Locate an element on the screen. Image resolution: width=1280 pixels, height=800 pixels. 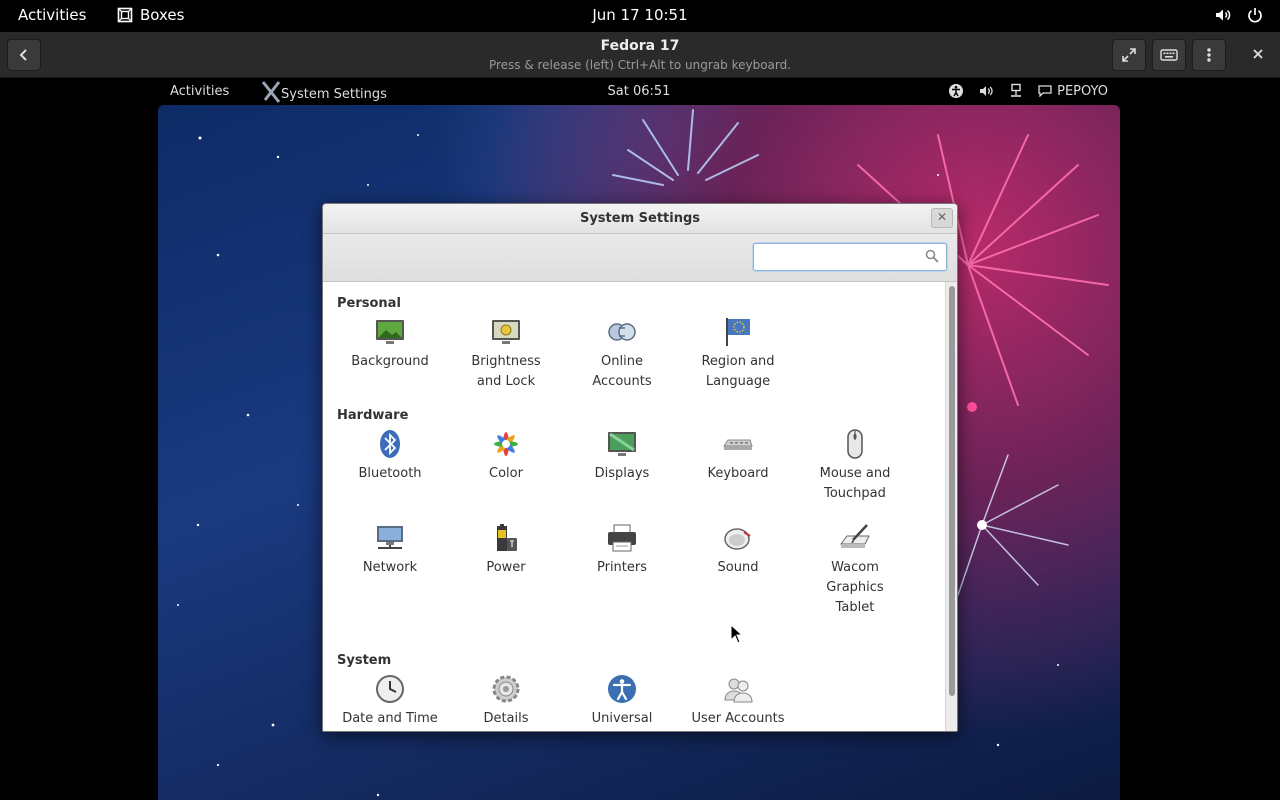
section-hardware: Hardware is located at coordinates (373, 415).